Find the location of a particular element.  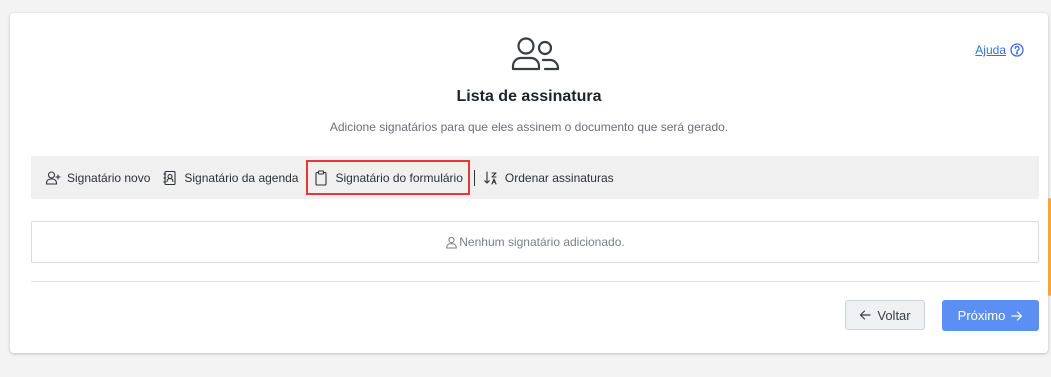

form-signer-button: Signatário do formulário is located at coordinates (388, 177).